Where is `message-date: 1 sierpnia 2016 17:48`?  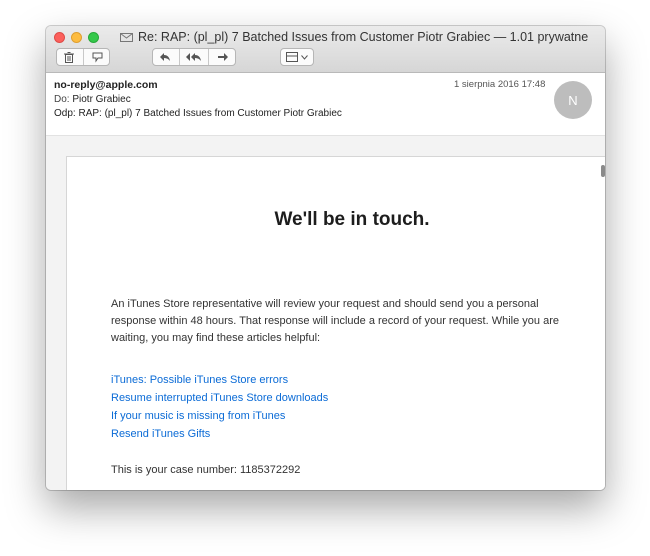
message-date: 1 sierpnia 2016 17:48 is located at coordinates (500, 84).